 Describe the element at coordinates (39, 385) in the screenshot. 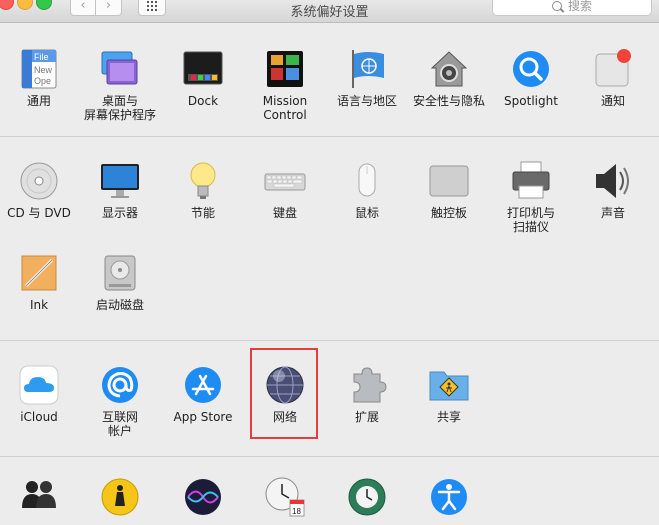

I see `icloud-icon` at that location.